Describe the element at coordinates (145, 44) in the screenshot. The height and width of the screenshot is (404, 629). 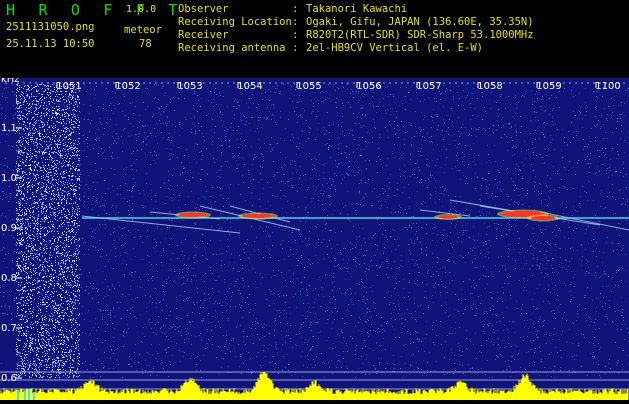
I see `meteor-count: 78` at that location.